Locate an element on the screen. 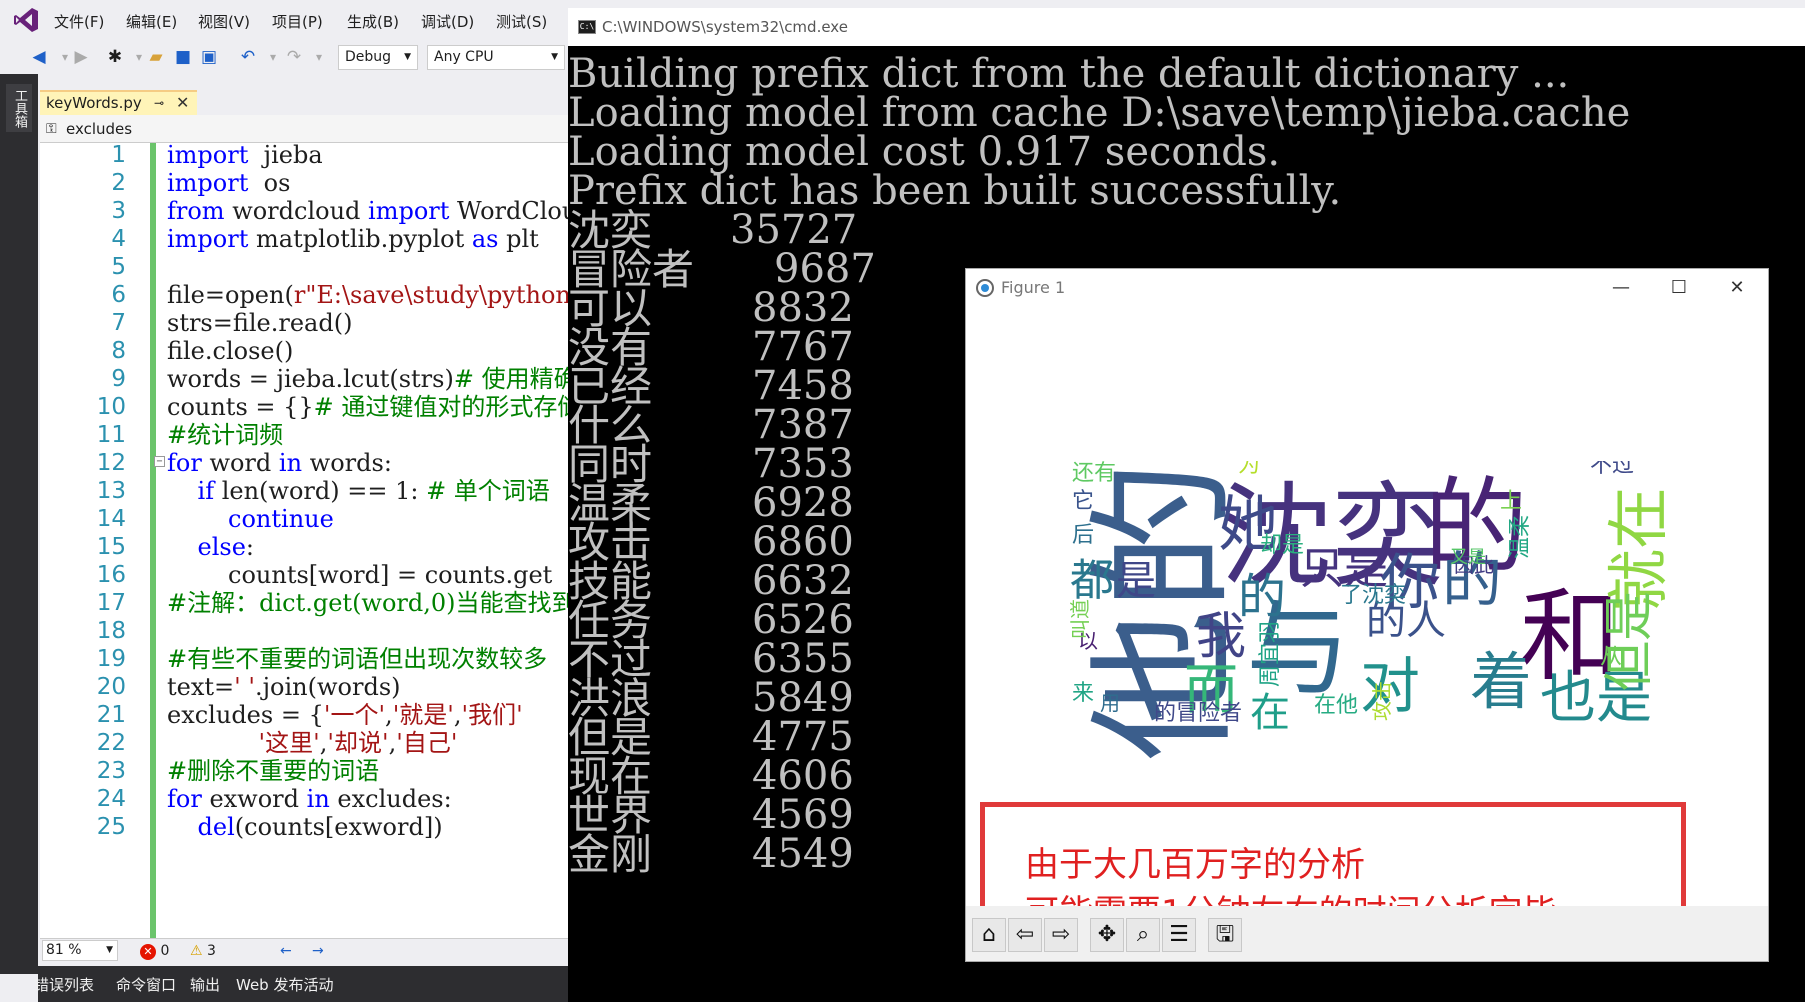 This screenshot has height=1002, width=1805. previous-issue-icon: ← is located at coordinates (286, 951).